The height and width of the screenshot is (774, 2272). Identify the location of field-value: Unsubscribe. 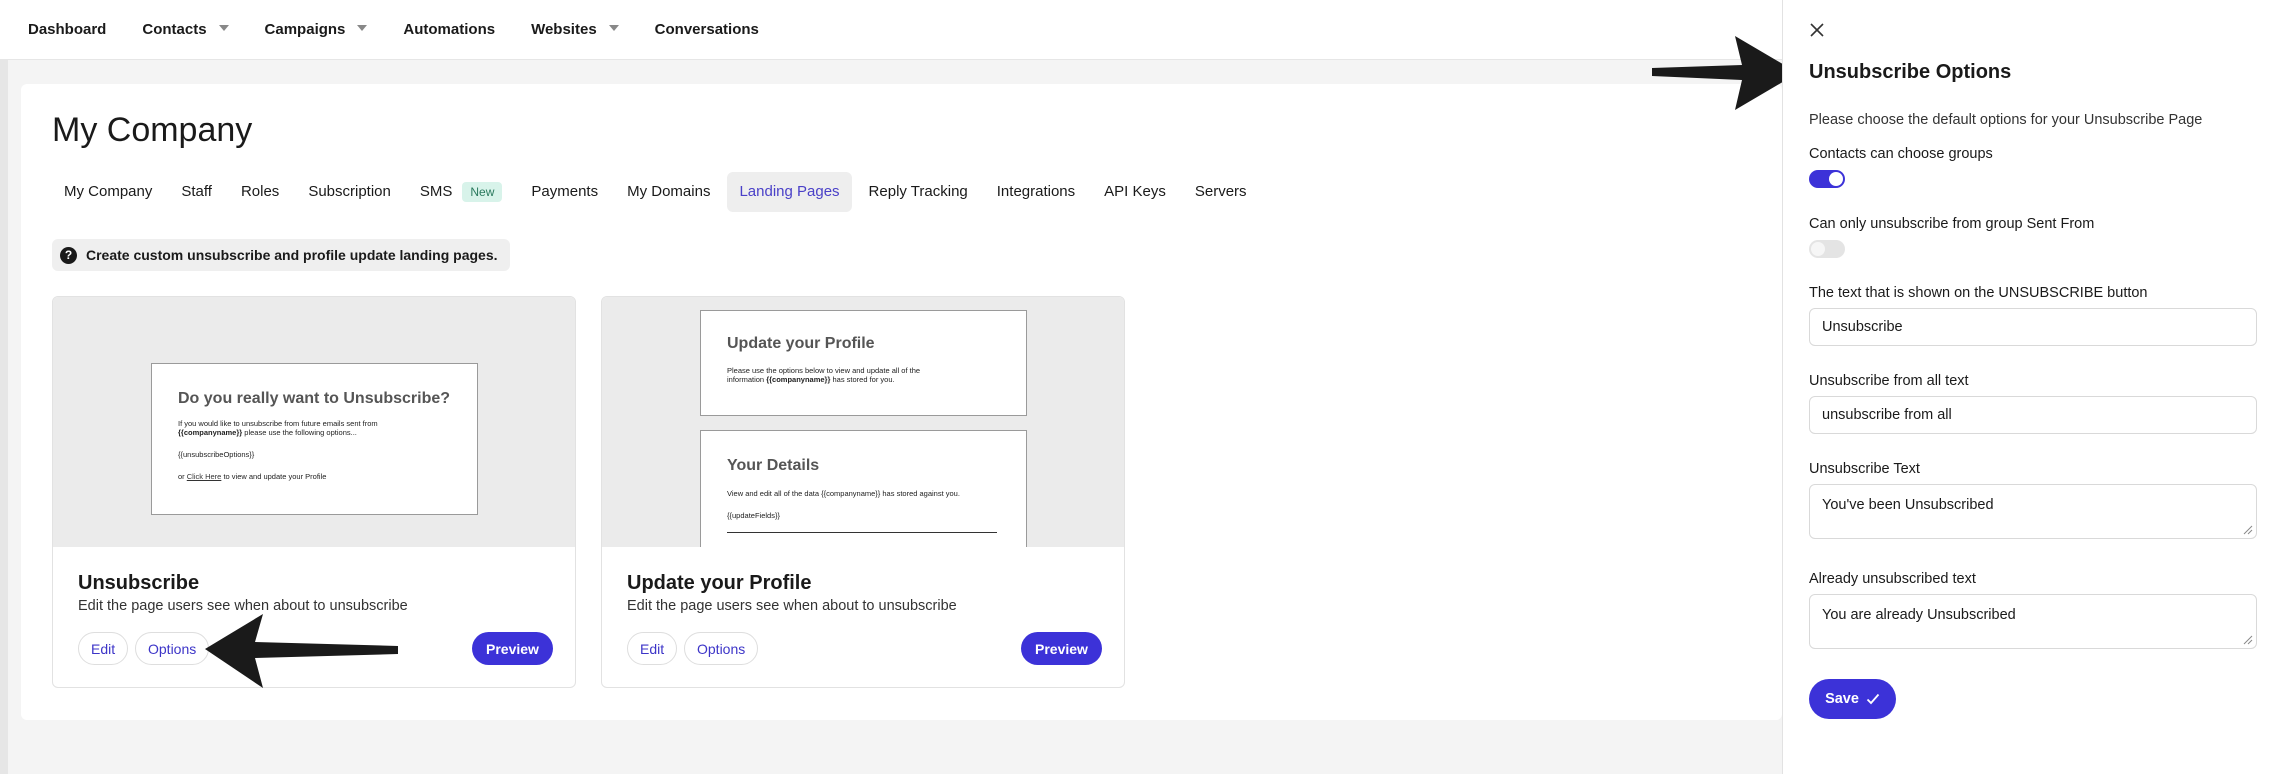
(1862, 327).